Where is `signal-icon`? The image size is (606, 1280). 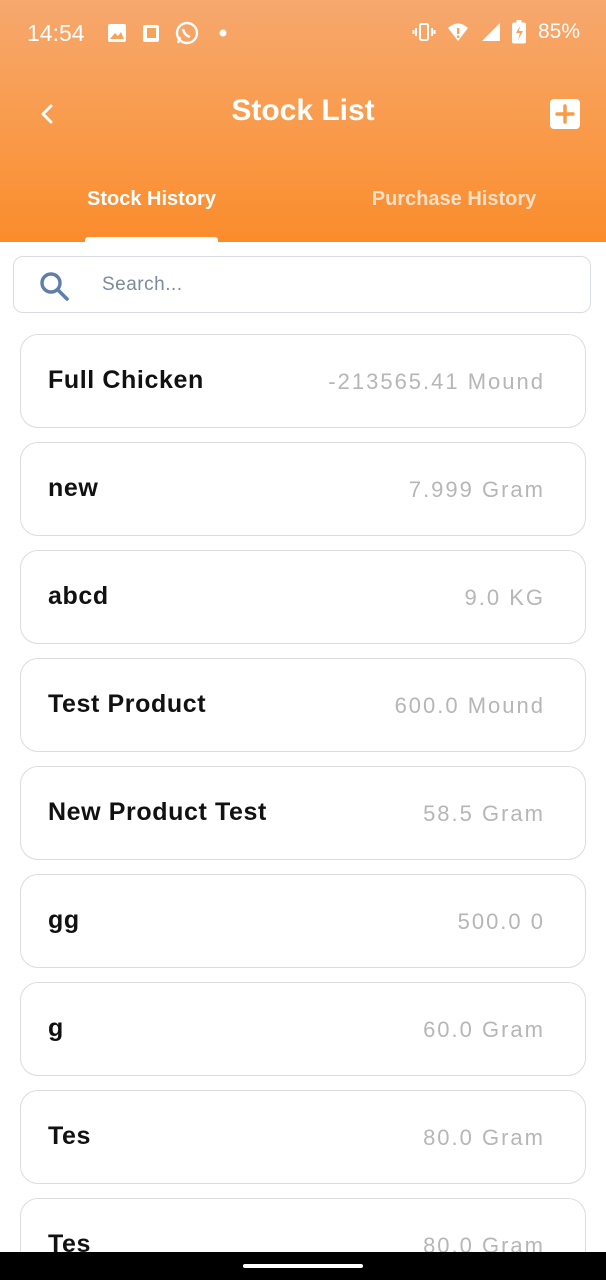
signal-icon is located at coordinates (490, 32).